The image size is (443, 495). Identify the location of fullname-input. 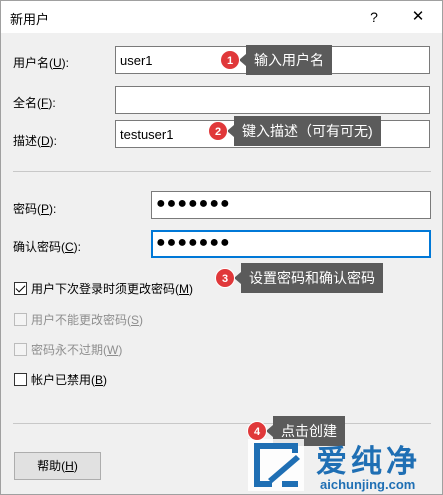
(272, 100).